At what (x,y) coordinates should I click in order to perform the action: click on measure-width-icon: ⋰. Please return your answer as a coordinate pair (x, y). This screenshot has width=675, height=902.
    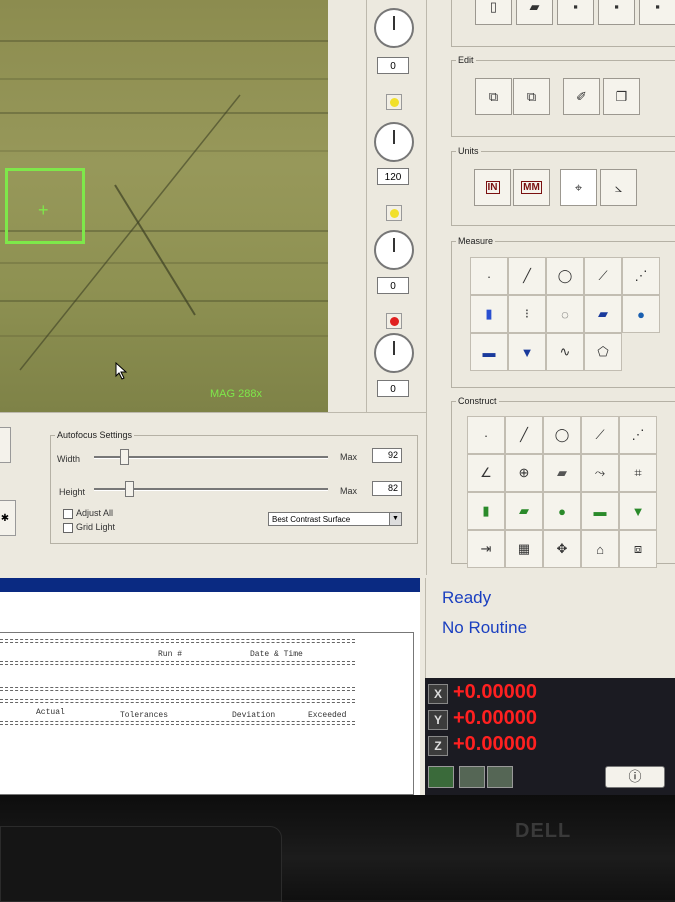
    Looking at the image, I should click on (641, 276).